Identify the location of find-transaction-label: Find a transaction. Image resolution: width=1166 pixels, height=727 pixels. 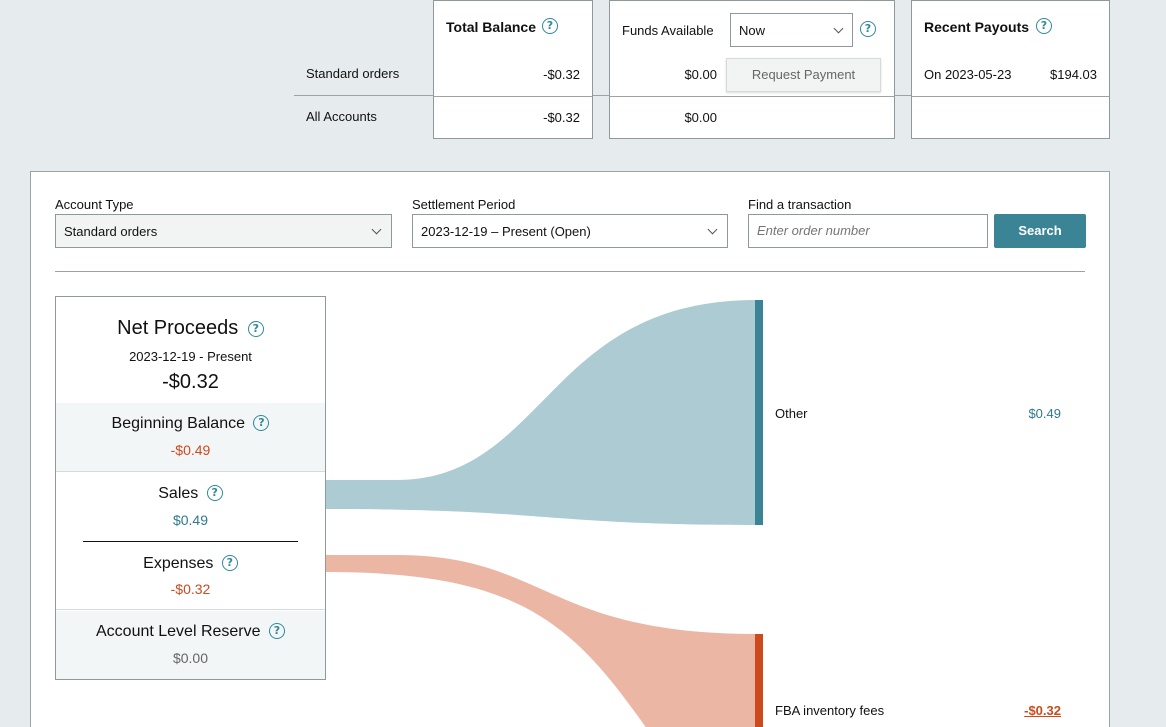
(800, 204).